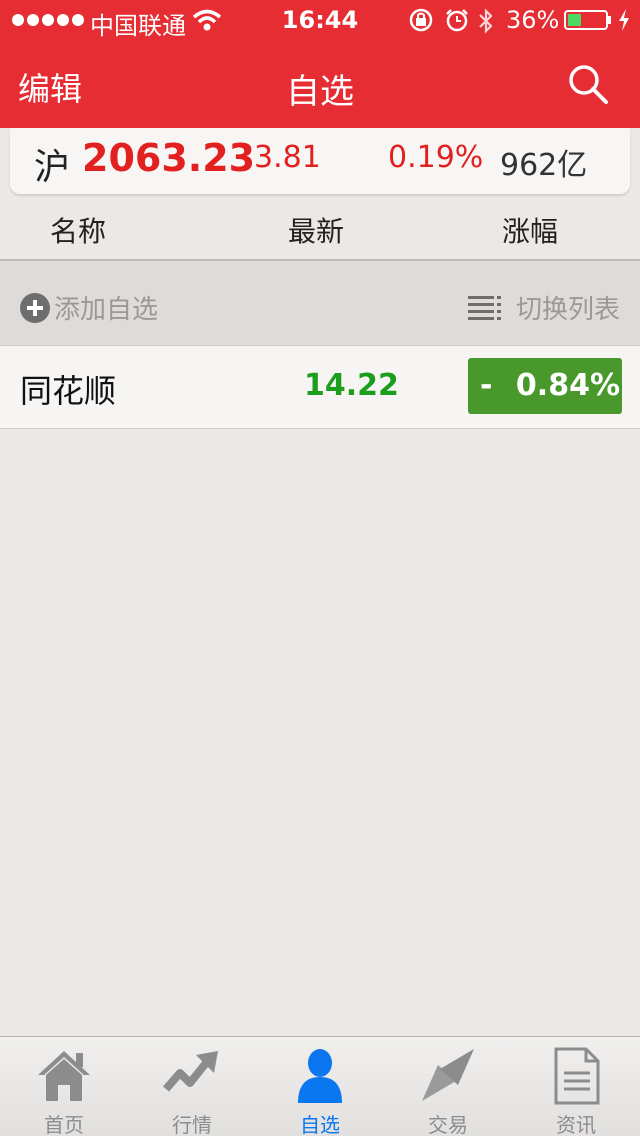 The width and height of the screenshot is (640, 1136). What do you see at coordinates (320, 92) in the screenshot?
I see `page-title: 自选` at bounding box center [320, 92].